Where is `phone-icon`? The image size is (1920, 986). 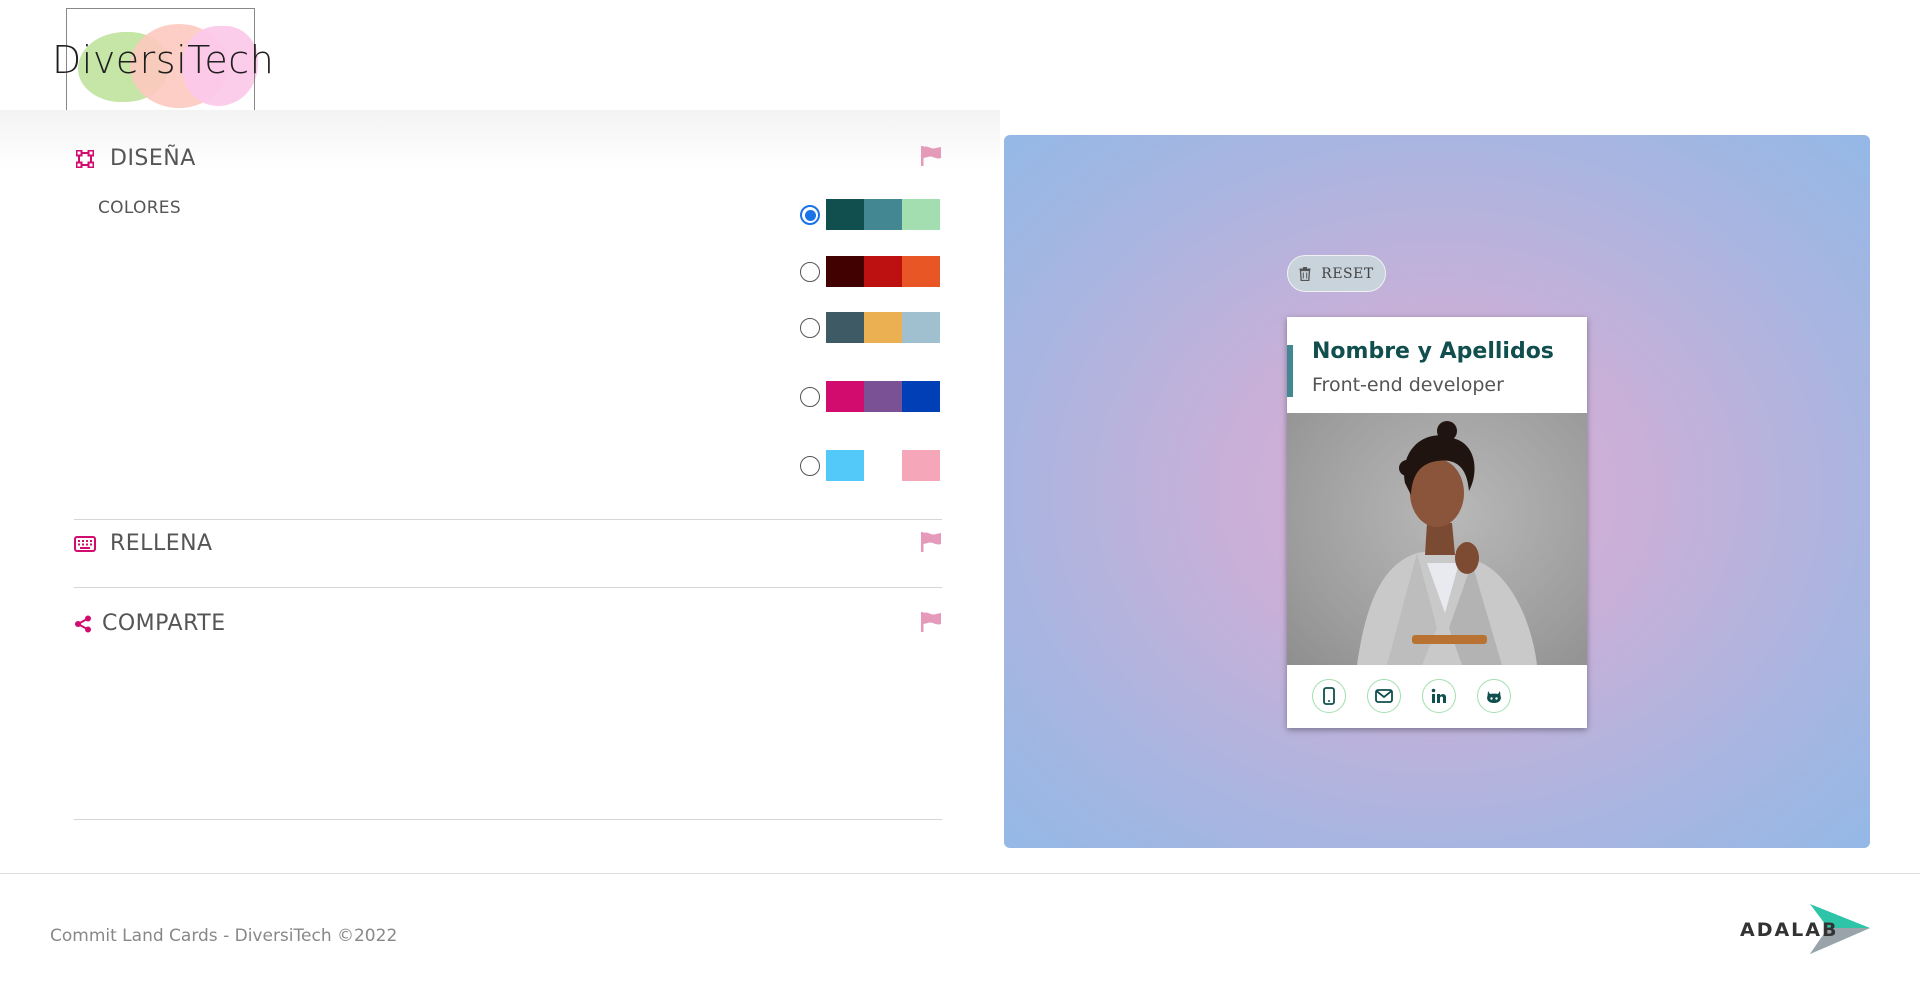
phone-icon is located at coordinates (1329, 696).